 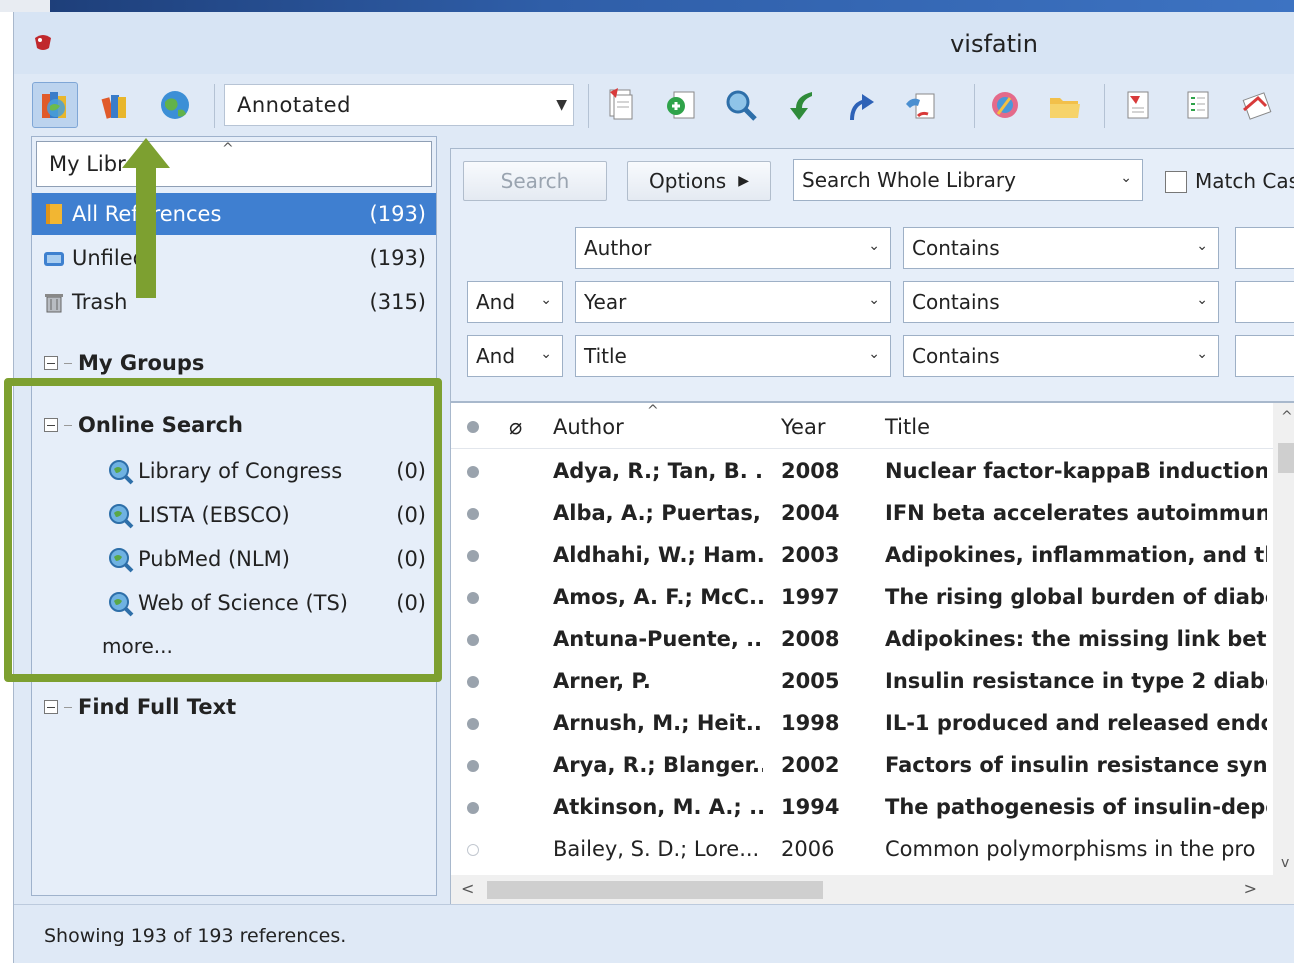 I want to click on search-field-select-3: Title ⌄, so click(x=733, y=356).